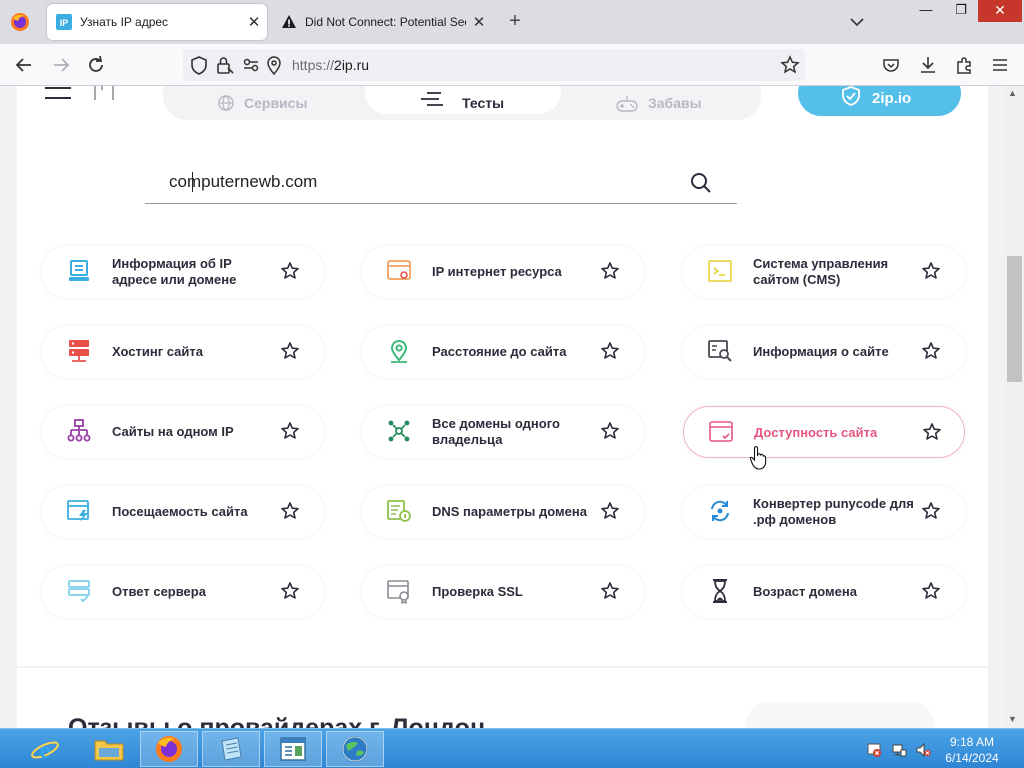 The height and width of the screenshot is (768, 1024). I want to click on chevron-down-icon, so click(857, 22).